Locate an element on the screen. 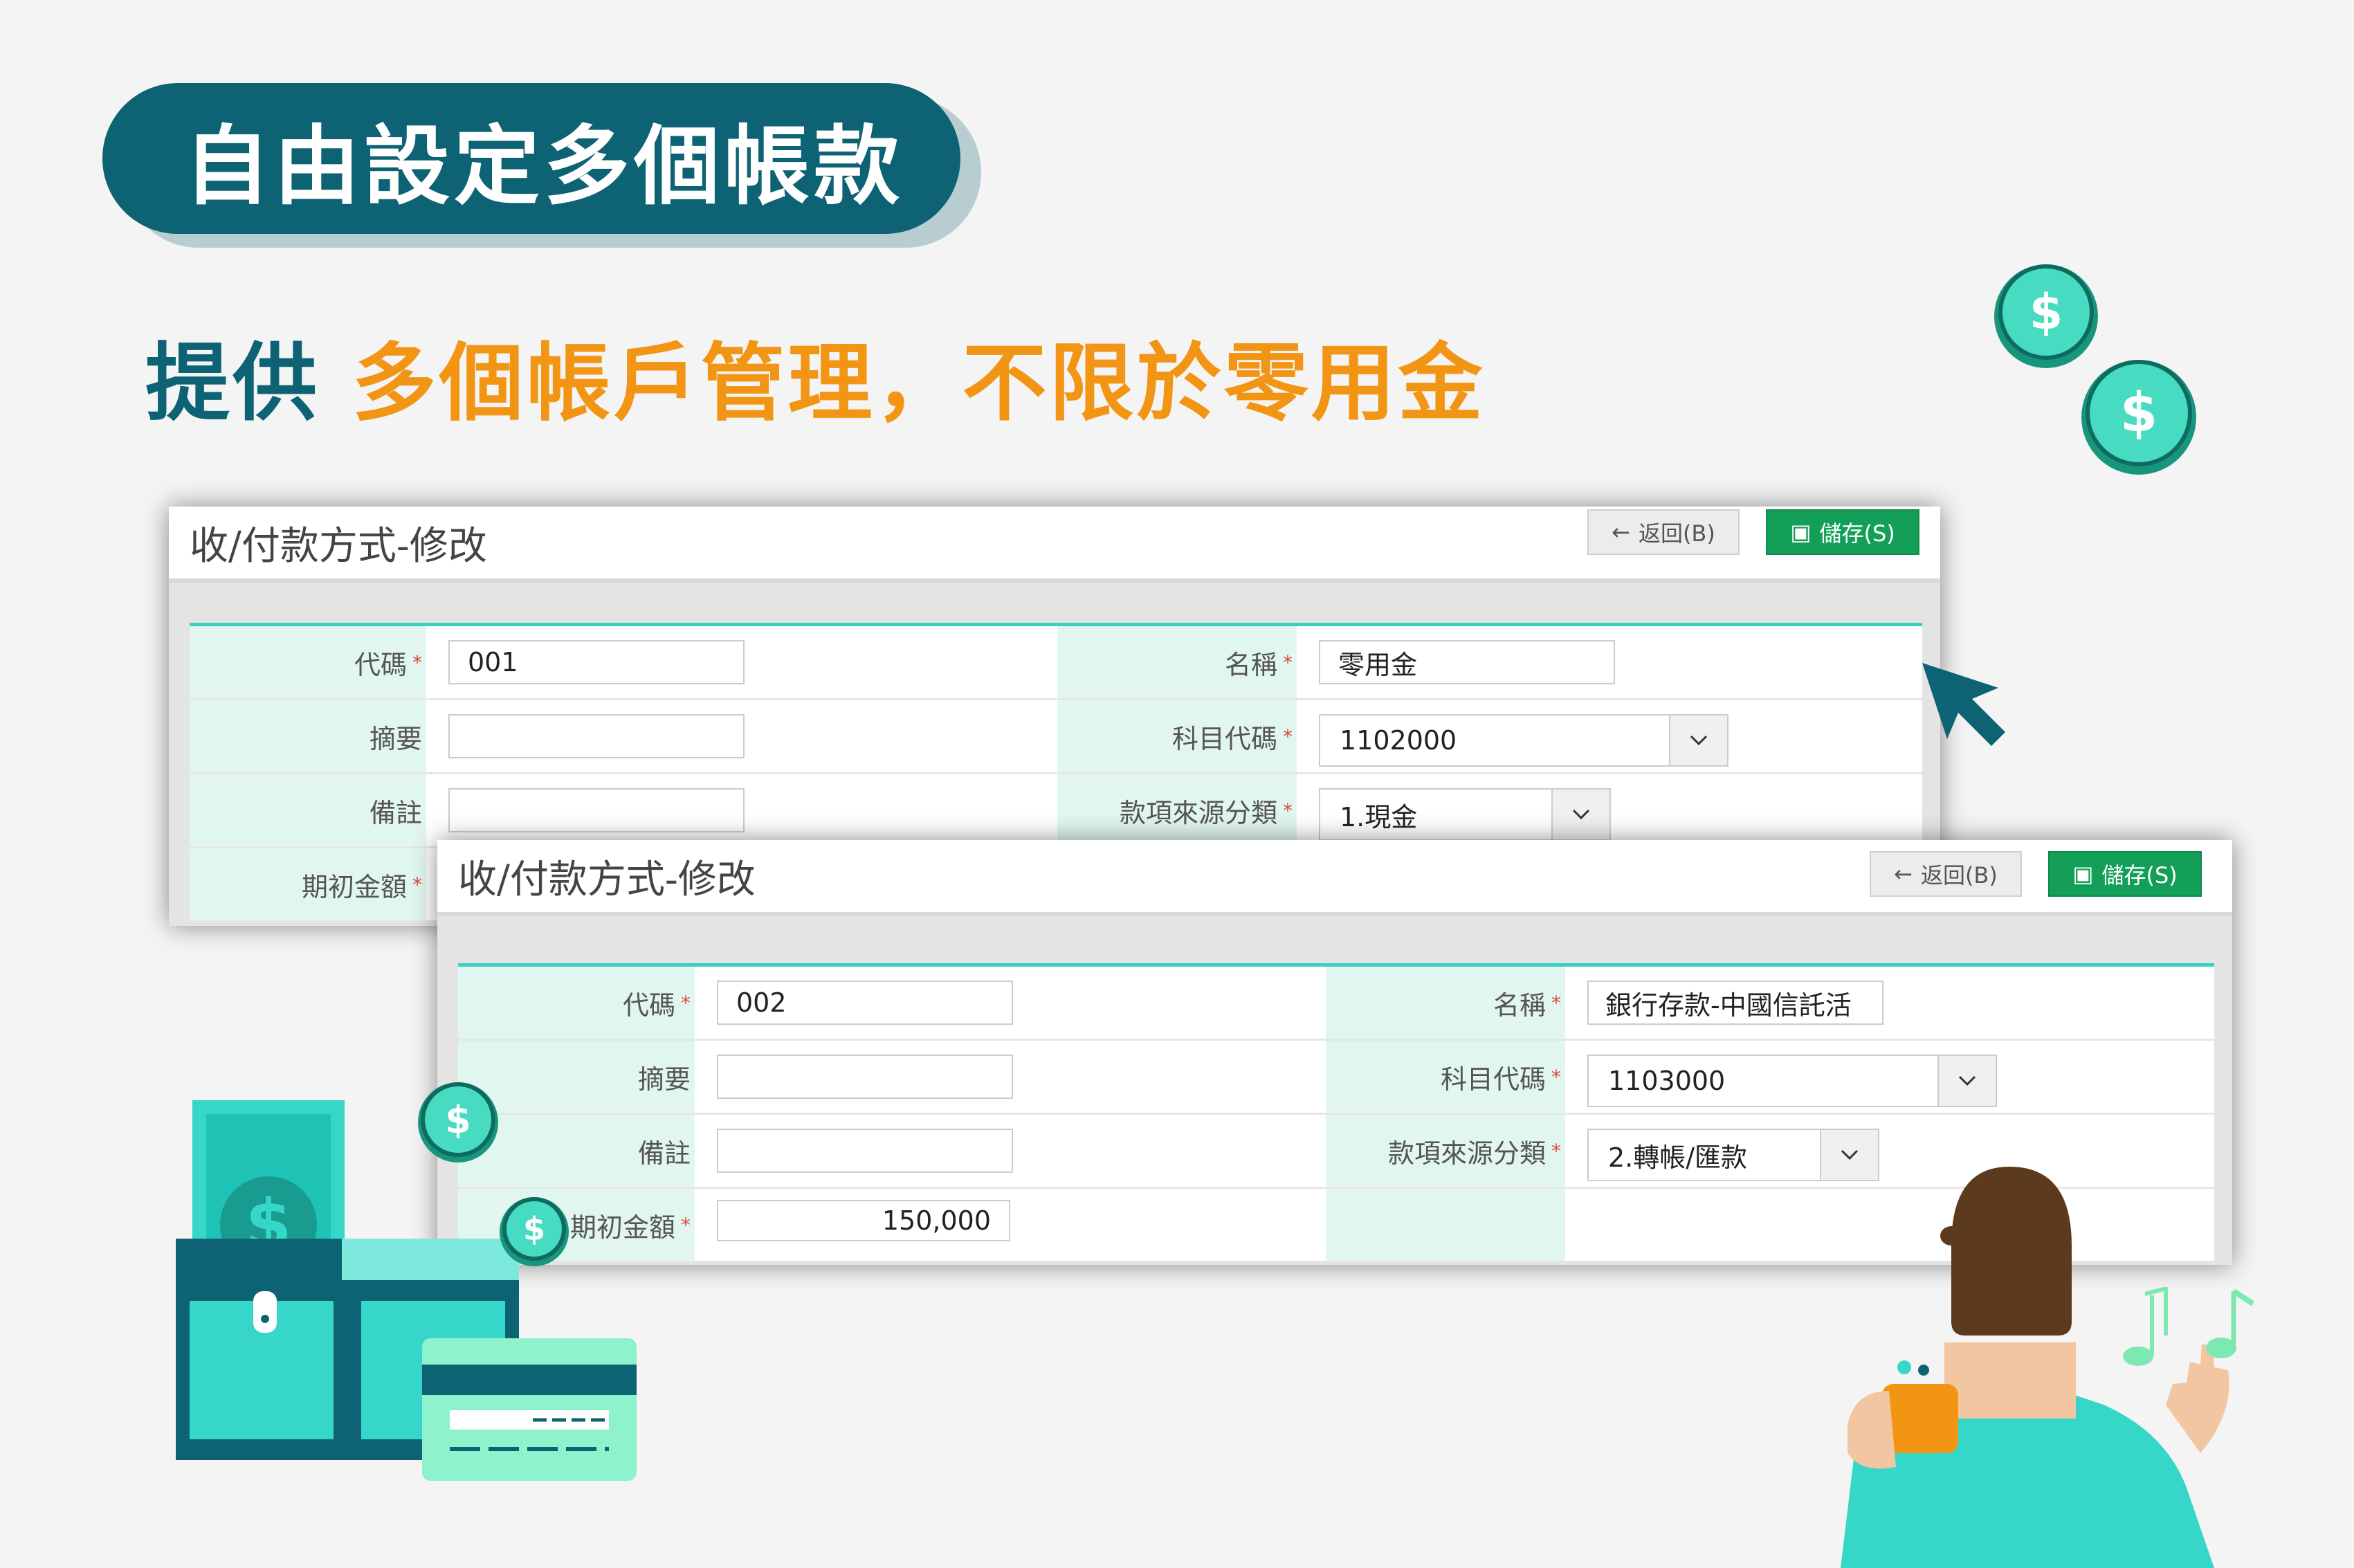 This screenshot has width=2354, height=1568. form-row: 代碼 * 002 名稱 * 銀行存款-中國信託活 is located at coordinates (1336, 1004).